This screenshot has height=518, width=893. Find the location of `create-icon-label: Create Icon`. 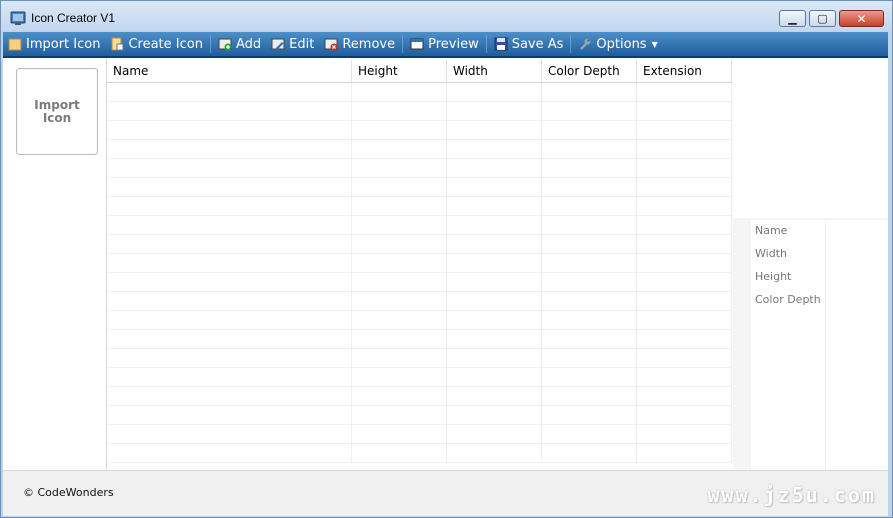

create-icon-label: Create Icon is located at coordinates (165, 44).